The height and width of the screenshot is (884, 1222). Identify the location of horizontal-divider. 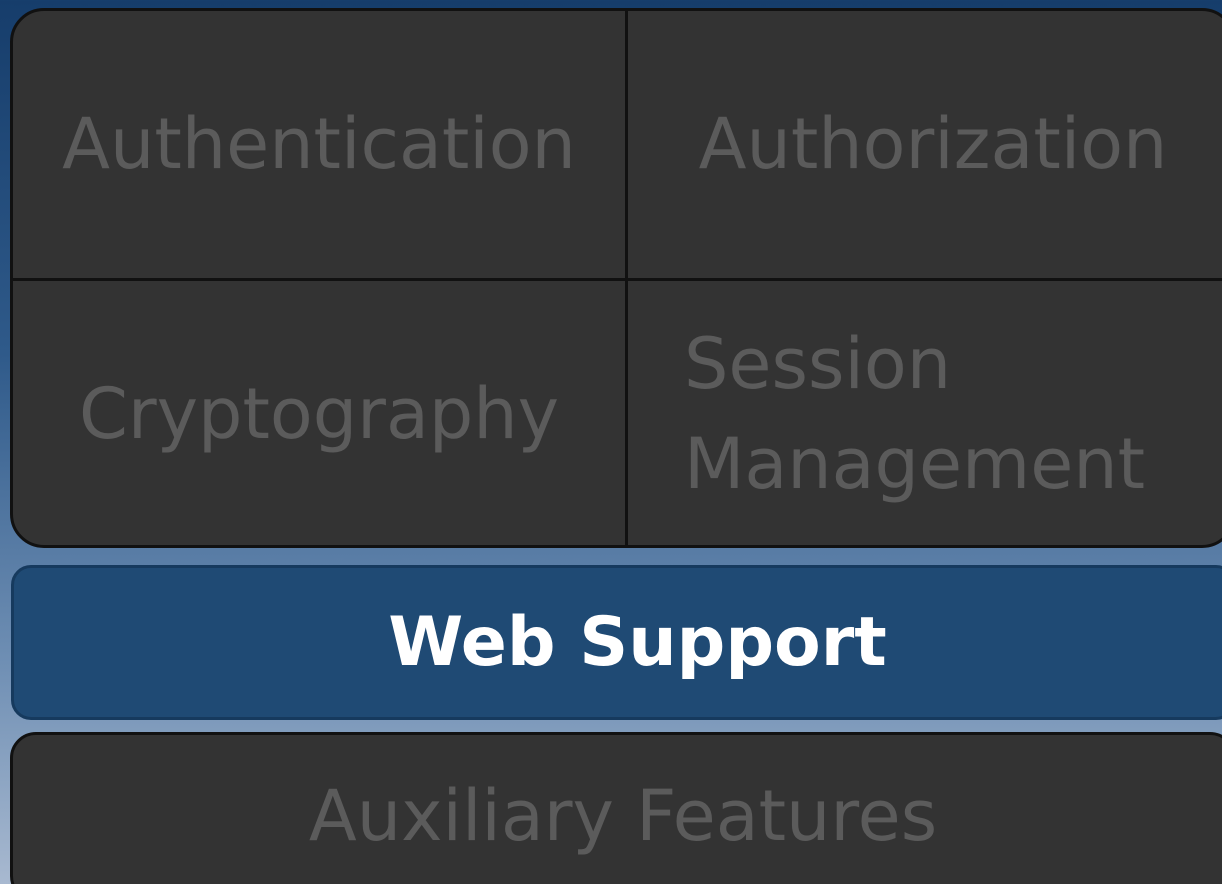
(617, 279).